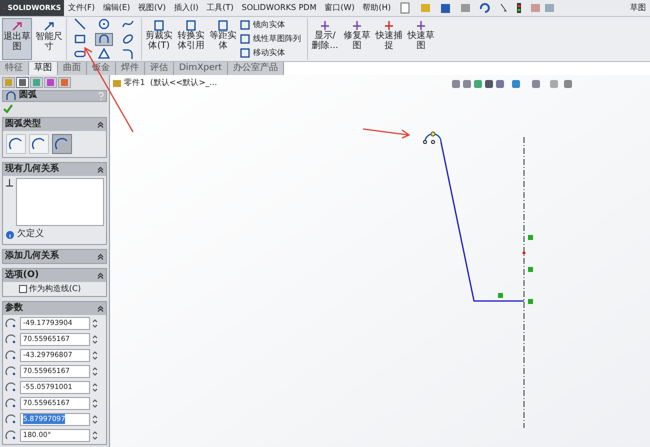 The width and height of the screenshot is (650, 447). What do you see at coordinates (49, 26) in the screenshot?
I see `dimension-icon` at bounding box center [49, 26].